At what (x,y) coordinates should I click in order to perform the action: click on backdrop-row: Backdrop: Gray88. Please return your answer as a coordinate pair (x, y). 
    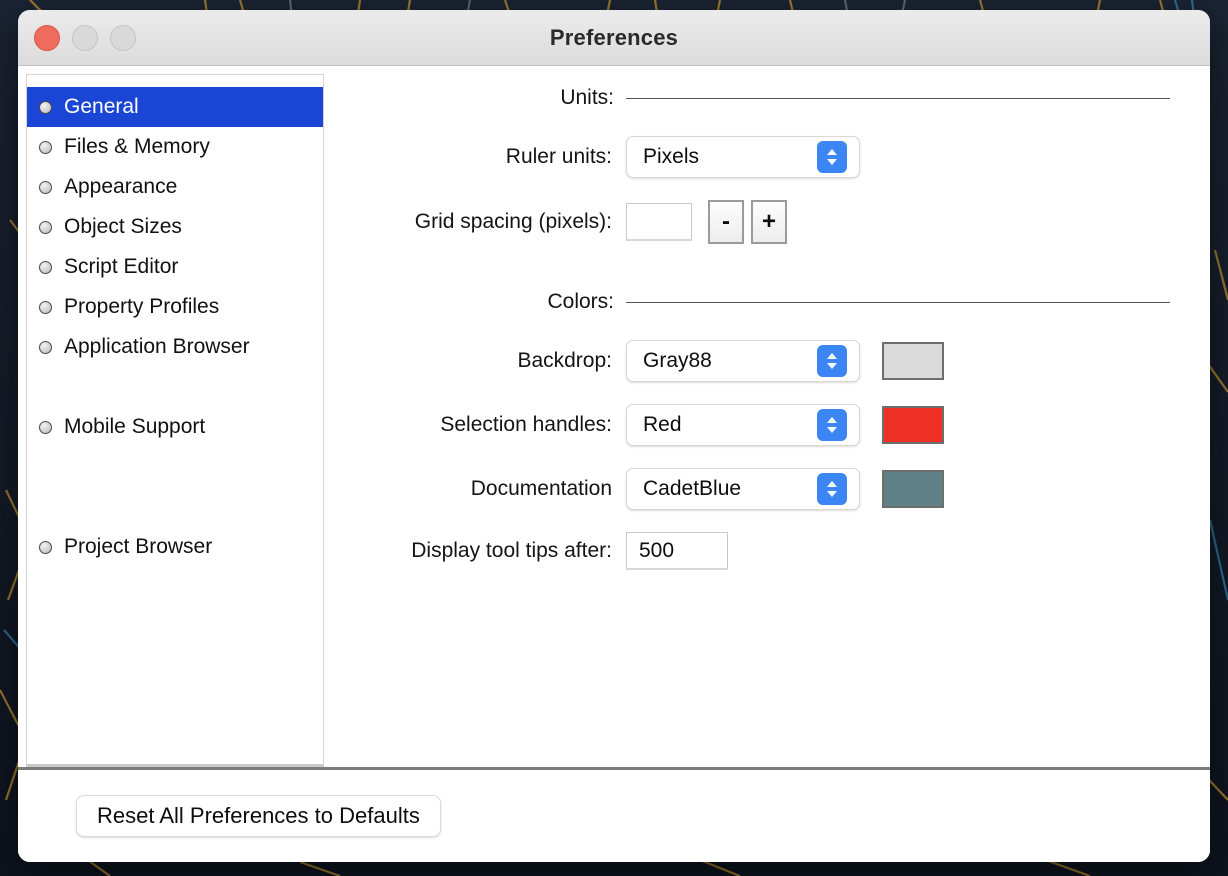
    Looking at the image, I should click on (753, 361).